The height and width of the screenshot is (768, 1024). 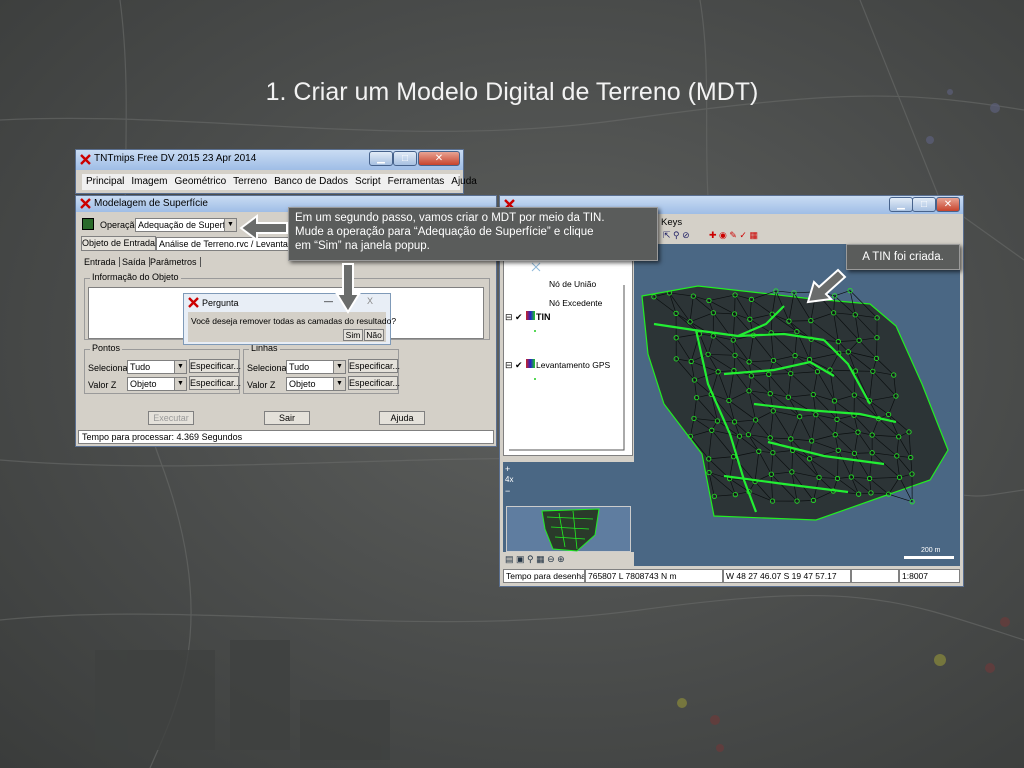 I want to click on arrow-diagonal-icon, so click(x=826, y=286).